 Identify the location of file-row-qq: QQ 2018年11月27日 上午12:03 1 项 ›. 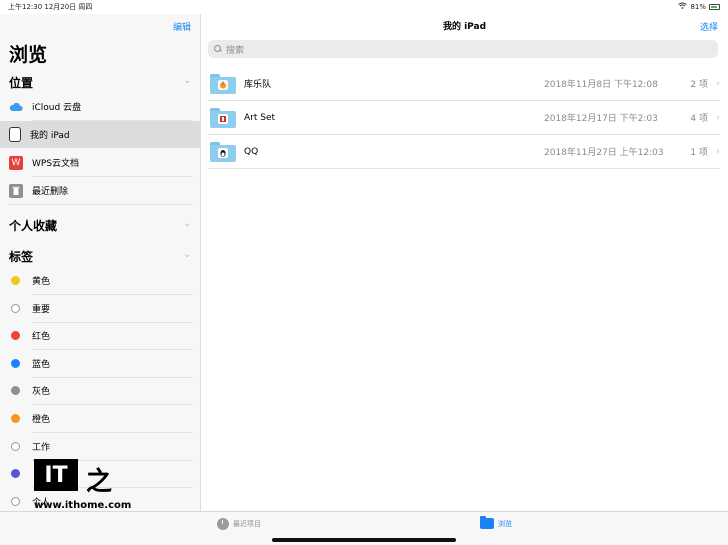
(464, 152).